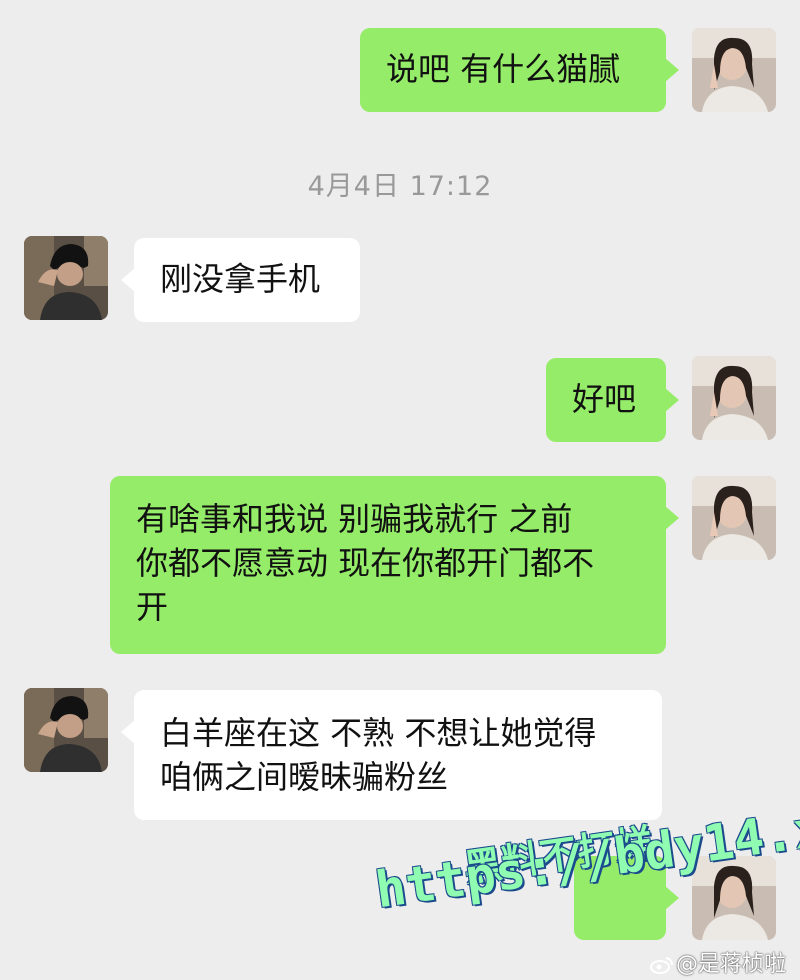 The image size is (800, 980). I want to click on weibo-icon, so click(661, 965).